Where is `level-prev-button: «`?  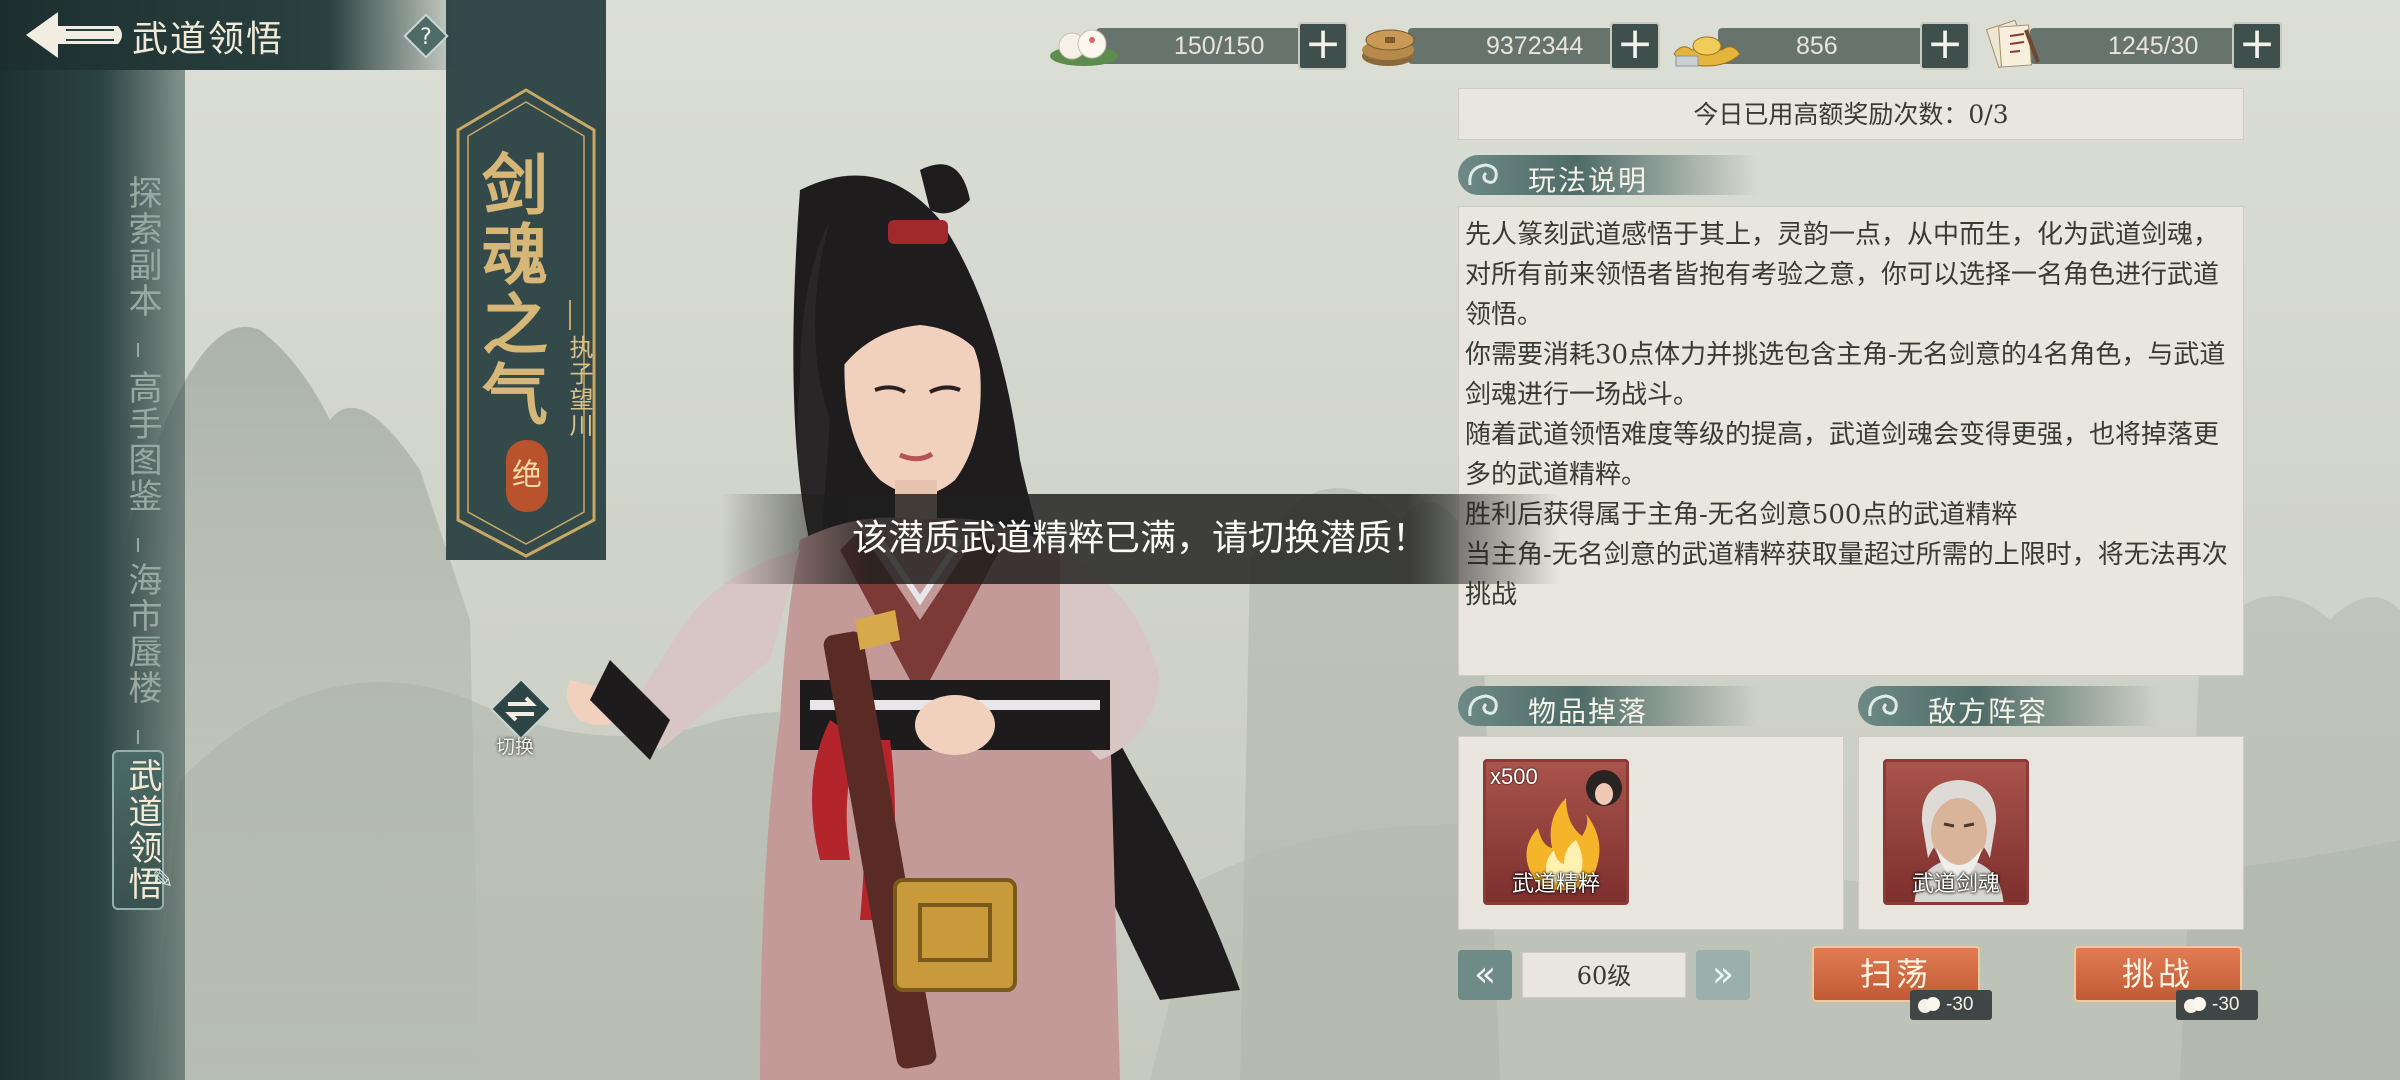
level-prev-button: « is located at coordinates (1485, 975).